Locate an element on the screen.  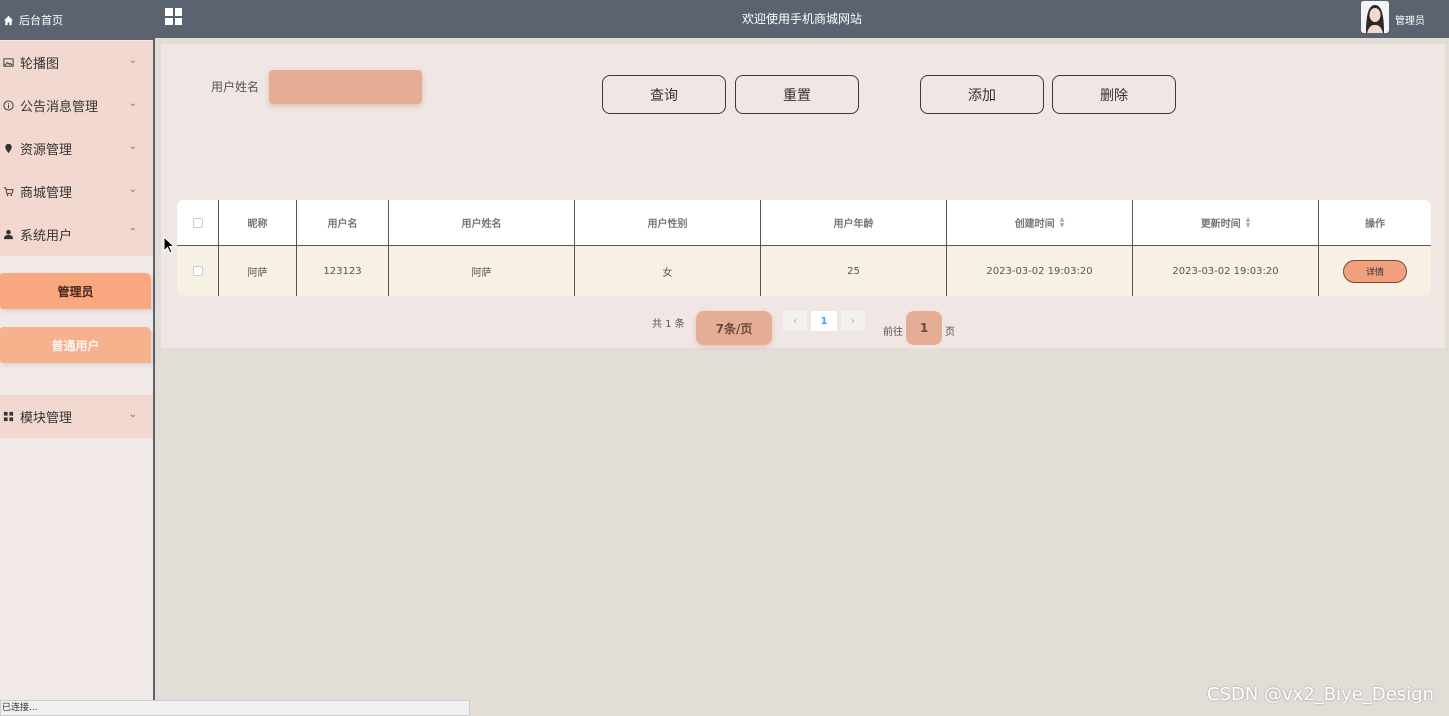
prev-page-icon: ‹ is located at coordinates (795, 321).